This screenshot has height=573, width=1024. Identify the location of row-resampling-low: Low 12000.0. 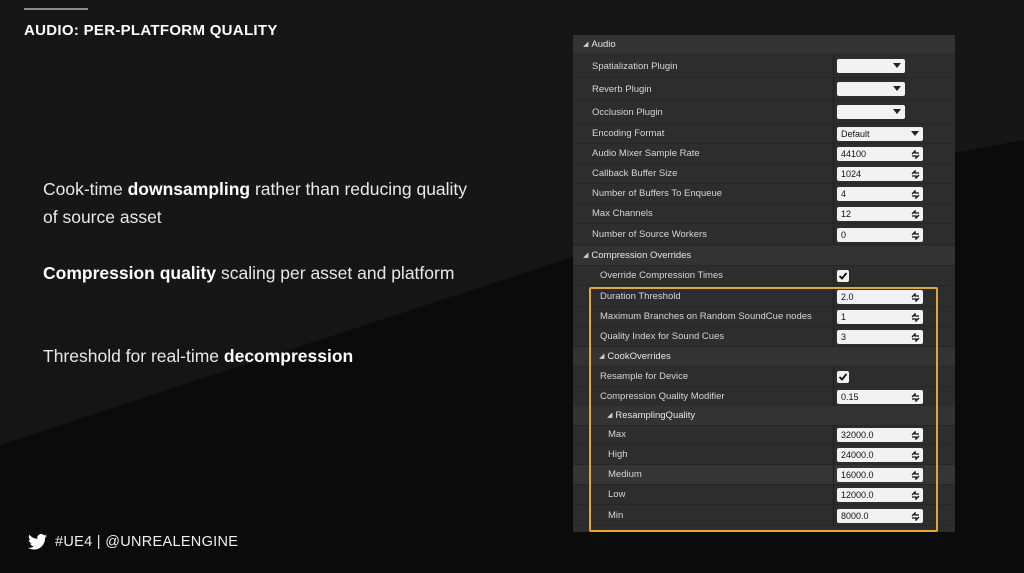
(764, 495).